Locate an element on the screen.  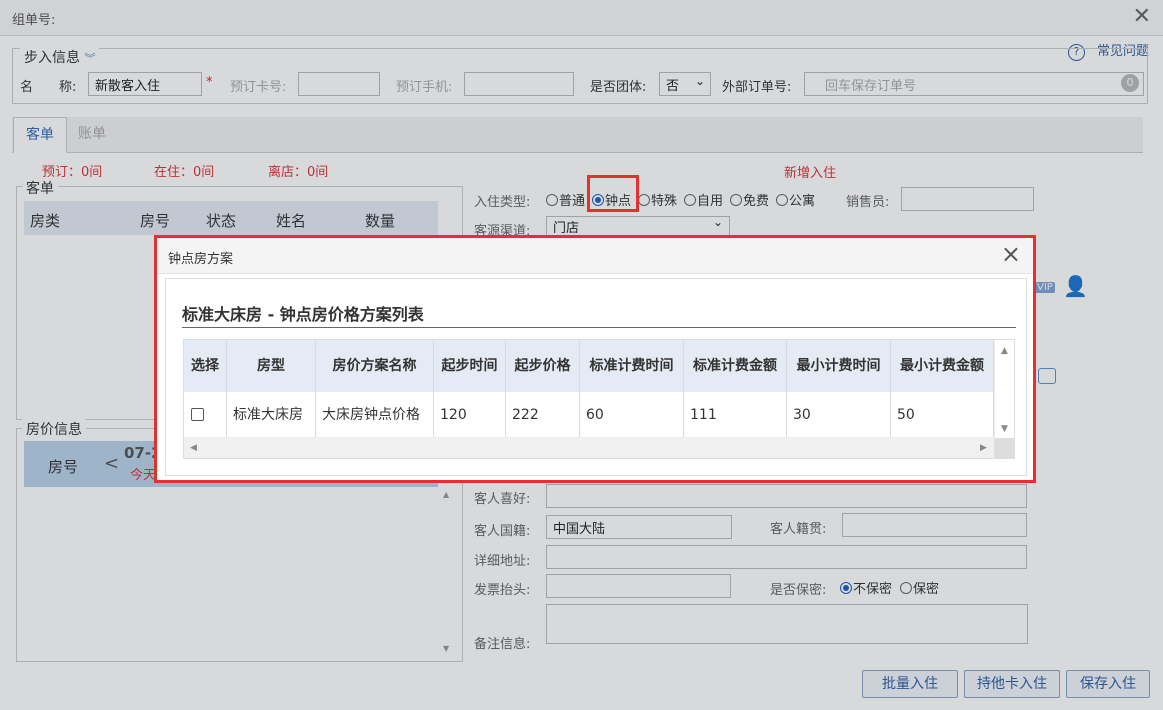
price-panel-title: 房价信息 is located at coordinates (54, 429).